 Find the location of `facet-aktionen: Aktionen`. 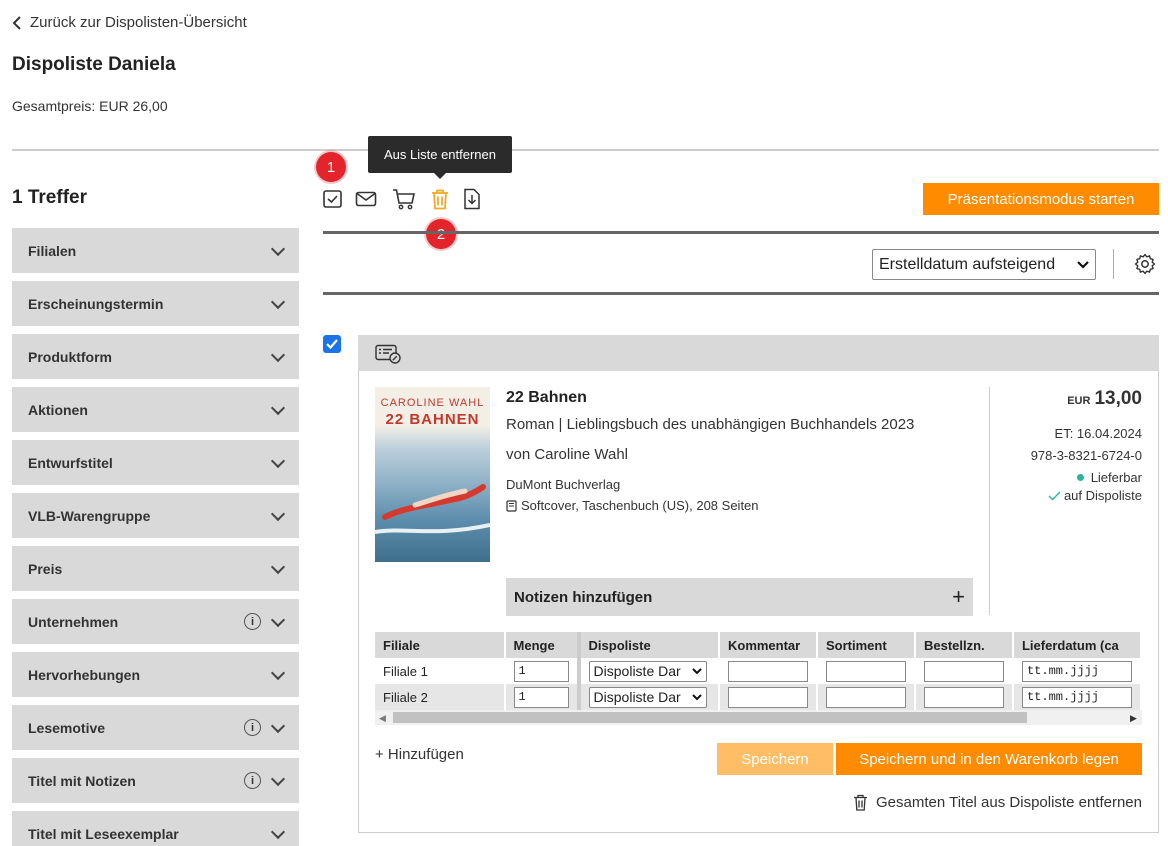

facet-aktionen: Aktionen is located at coordinates (155, 409).